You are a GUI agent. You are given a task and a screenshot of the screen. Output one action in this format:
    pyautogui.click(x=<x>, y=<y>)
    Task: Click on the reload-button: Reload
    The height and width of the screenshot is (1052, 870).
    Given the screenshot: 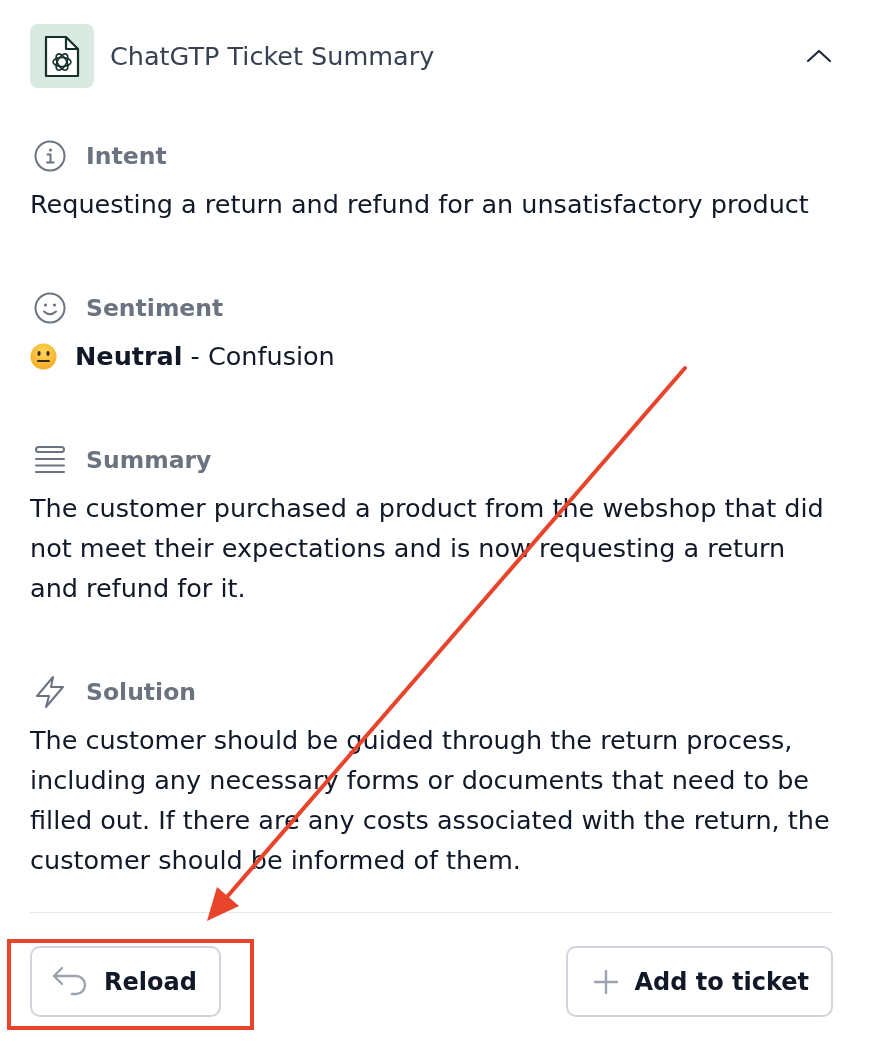 What is the action you would take?
    pyautogui.click(x=125, y=981)
    